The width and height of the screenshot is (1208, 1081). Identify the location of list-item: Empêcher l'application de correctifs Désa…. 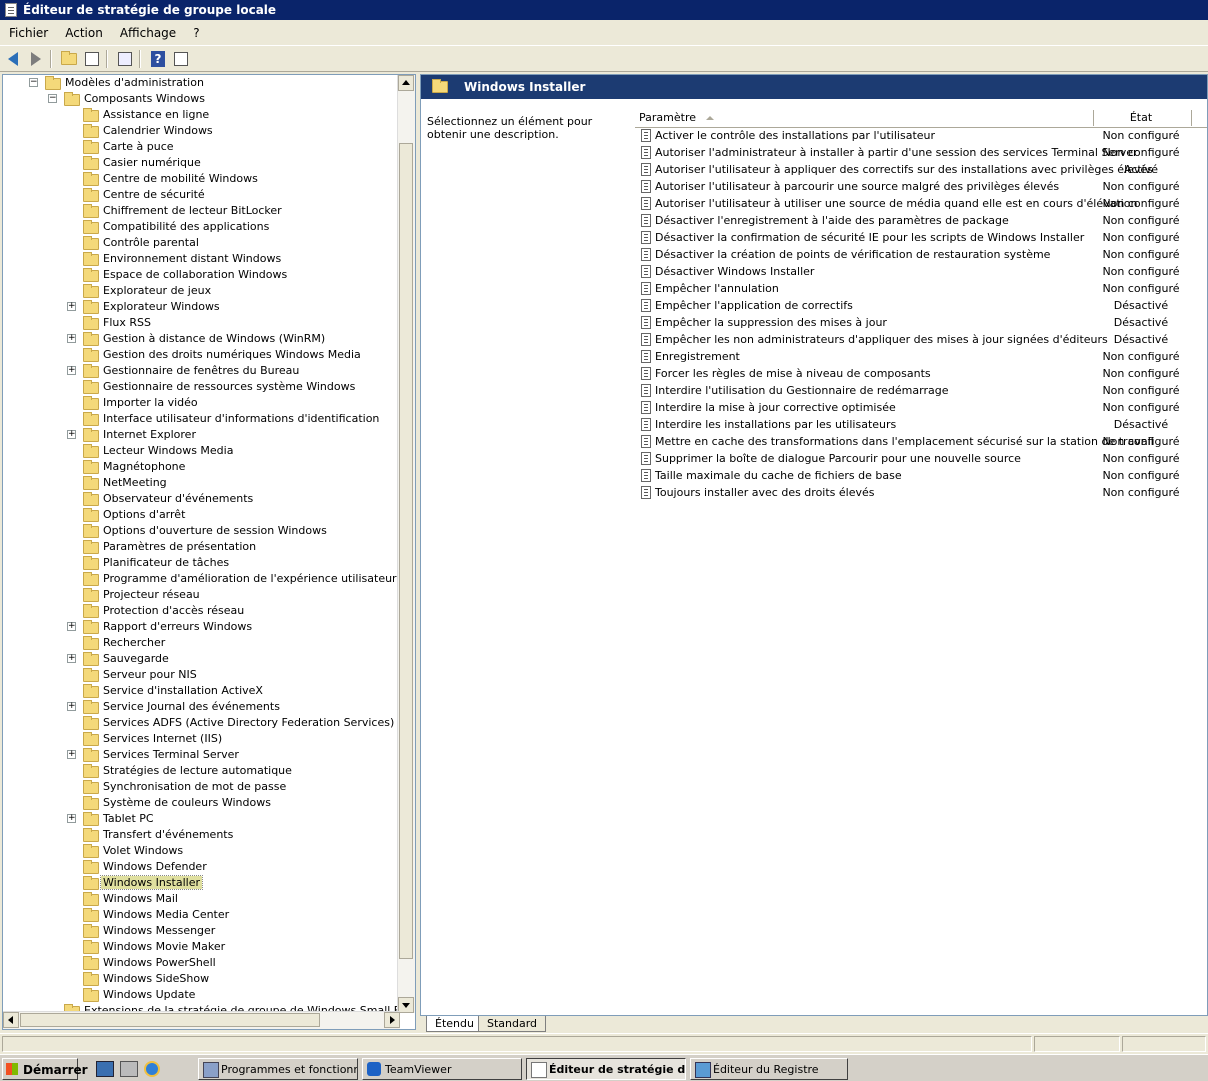
(921, 305).